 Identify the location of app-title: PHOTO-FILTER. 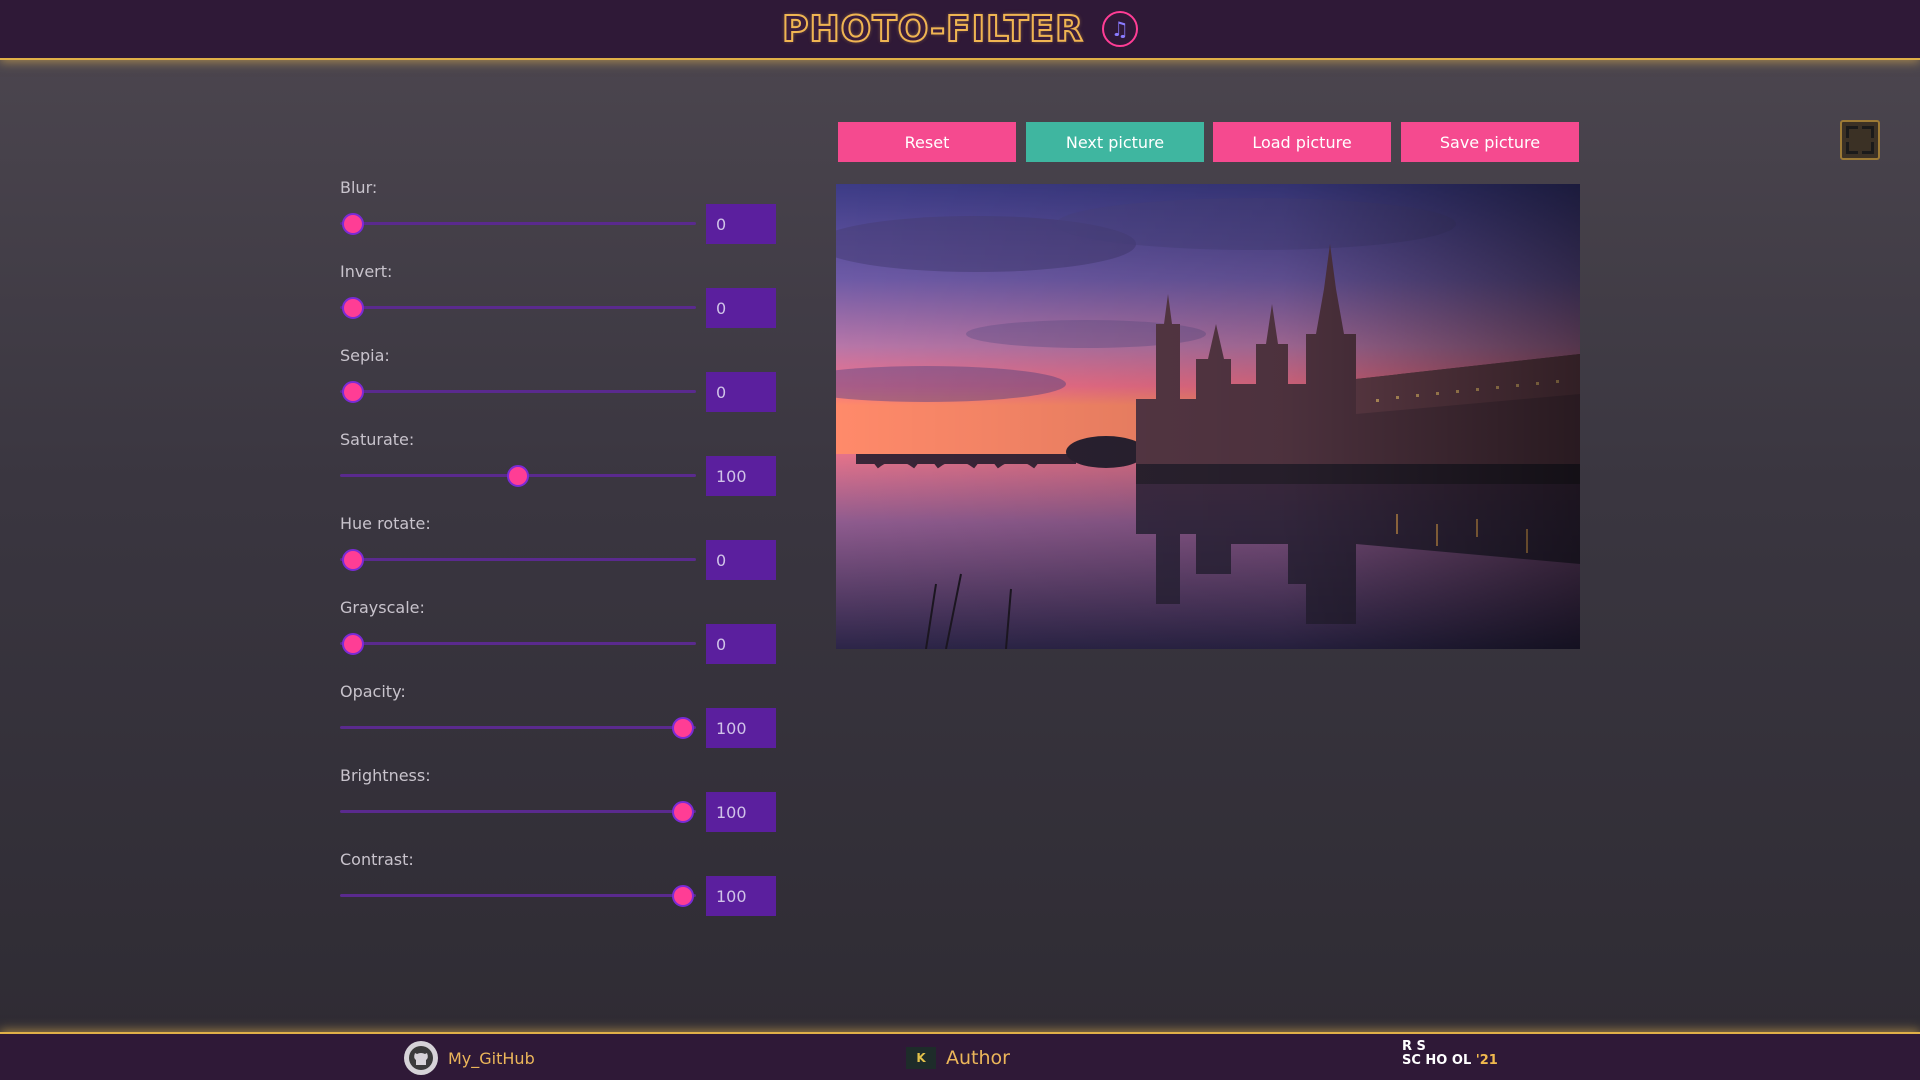
(932, 29).